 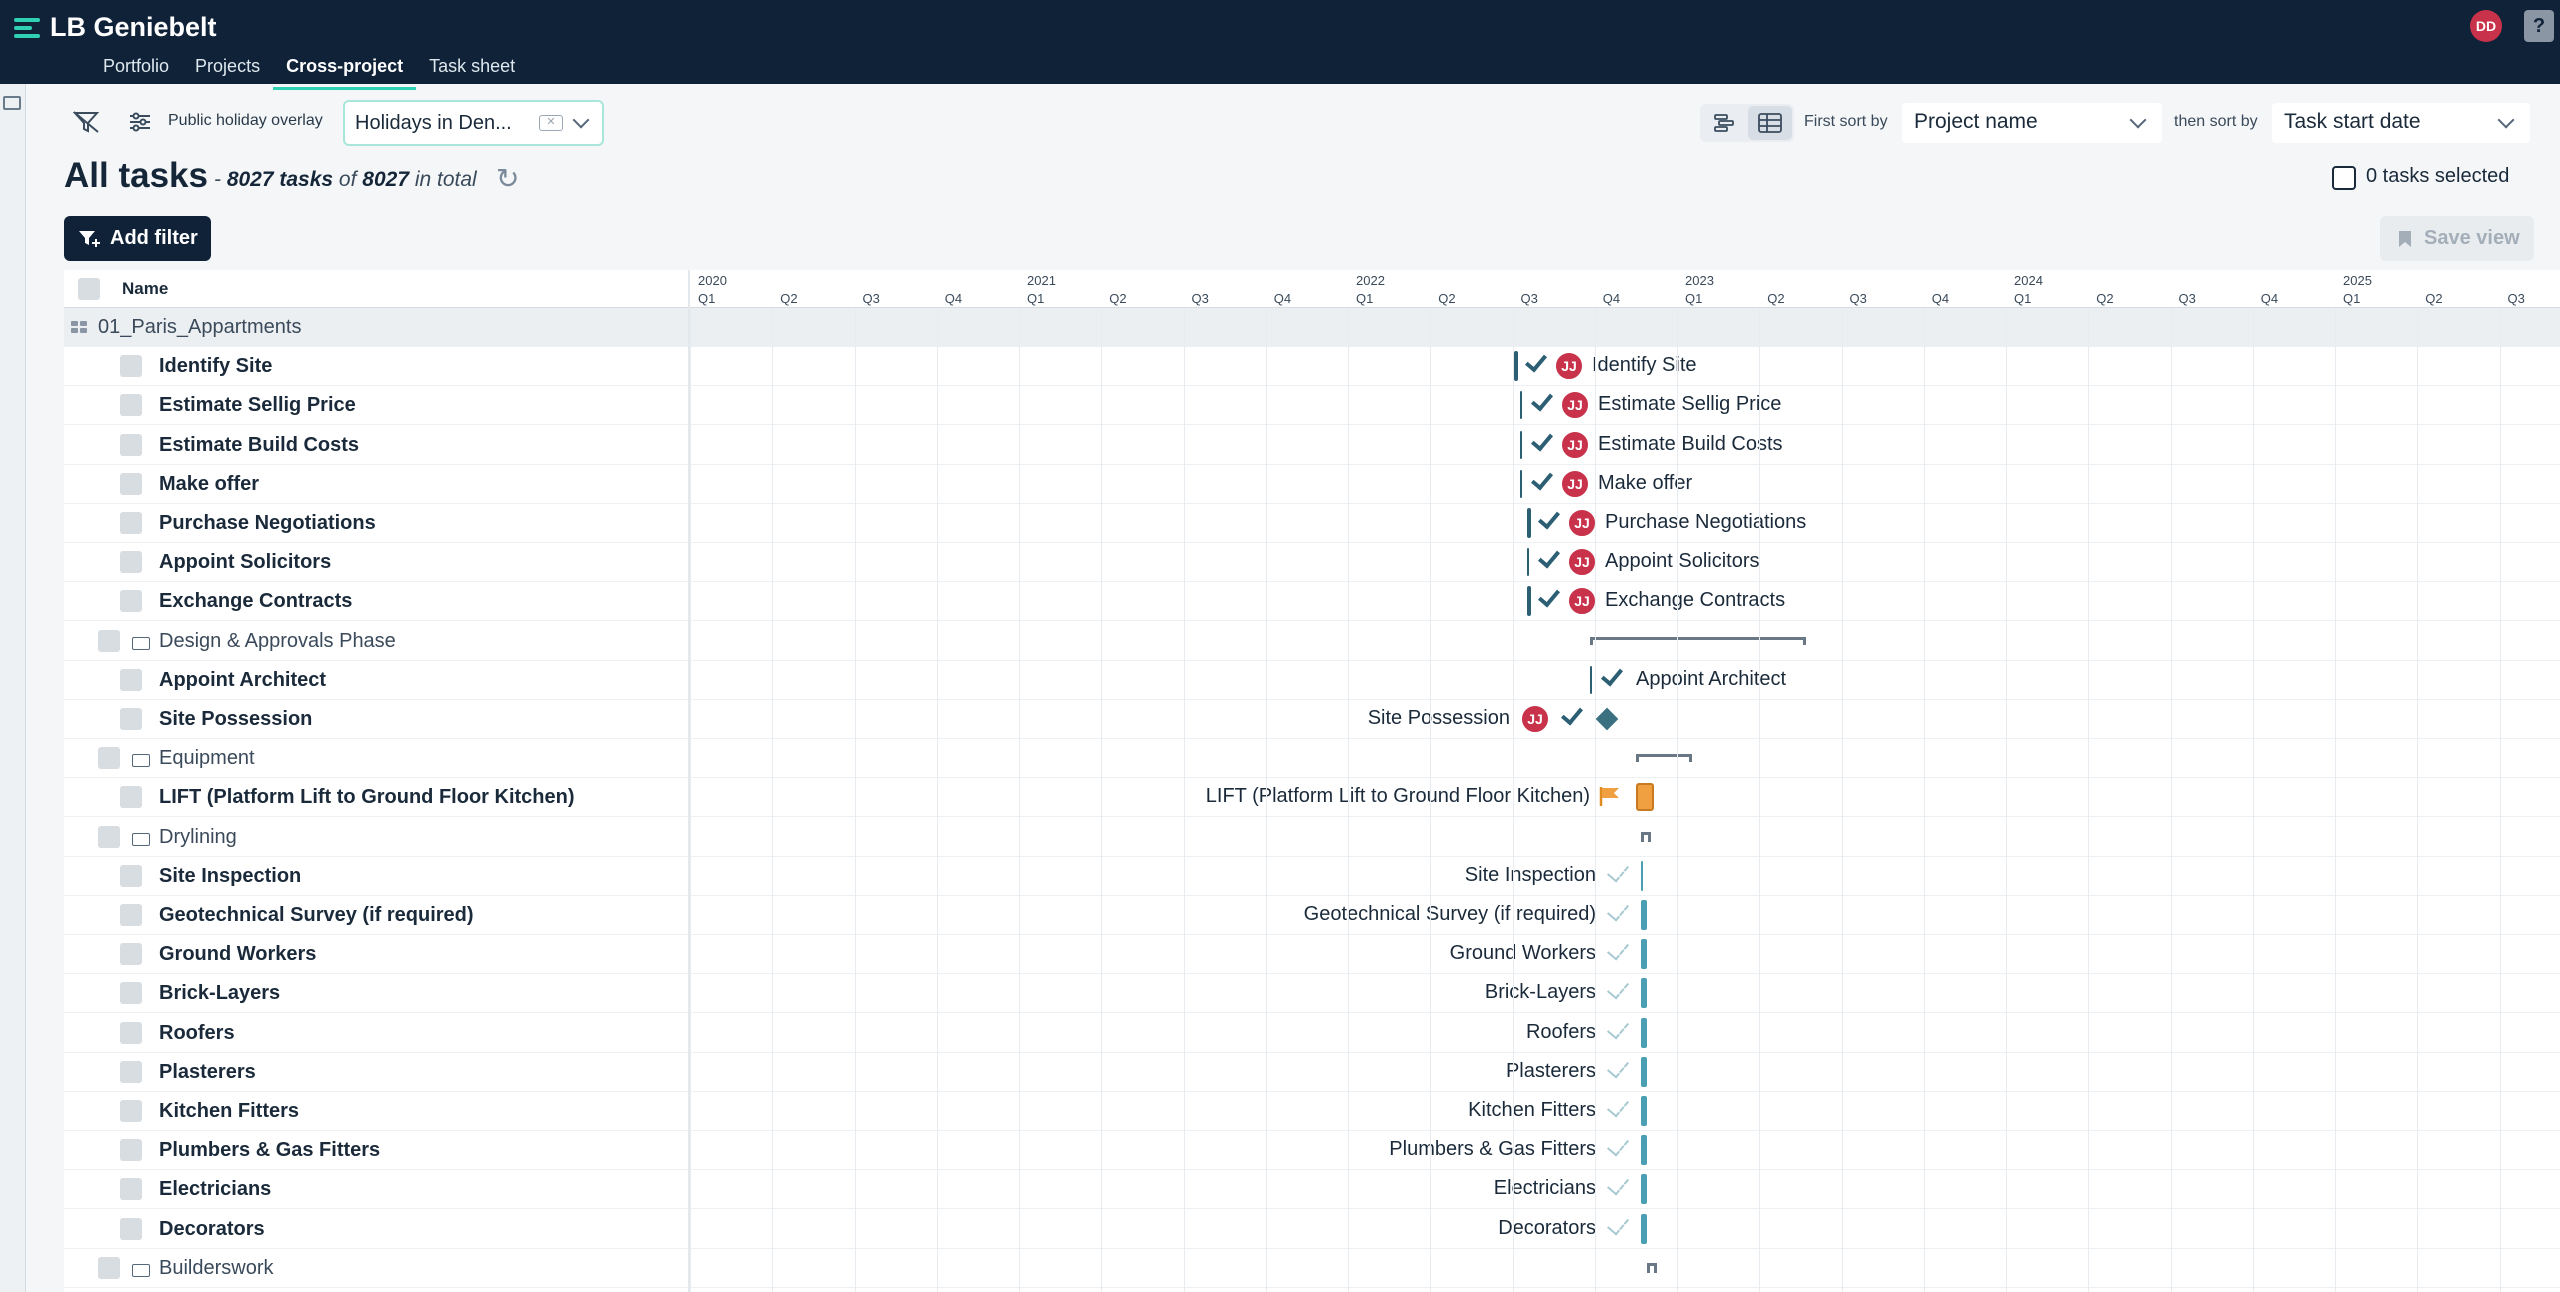 I want to click on task-row: Purchase Negotiations, so click(x=1312, y=523).